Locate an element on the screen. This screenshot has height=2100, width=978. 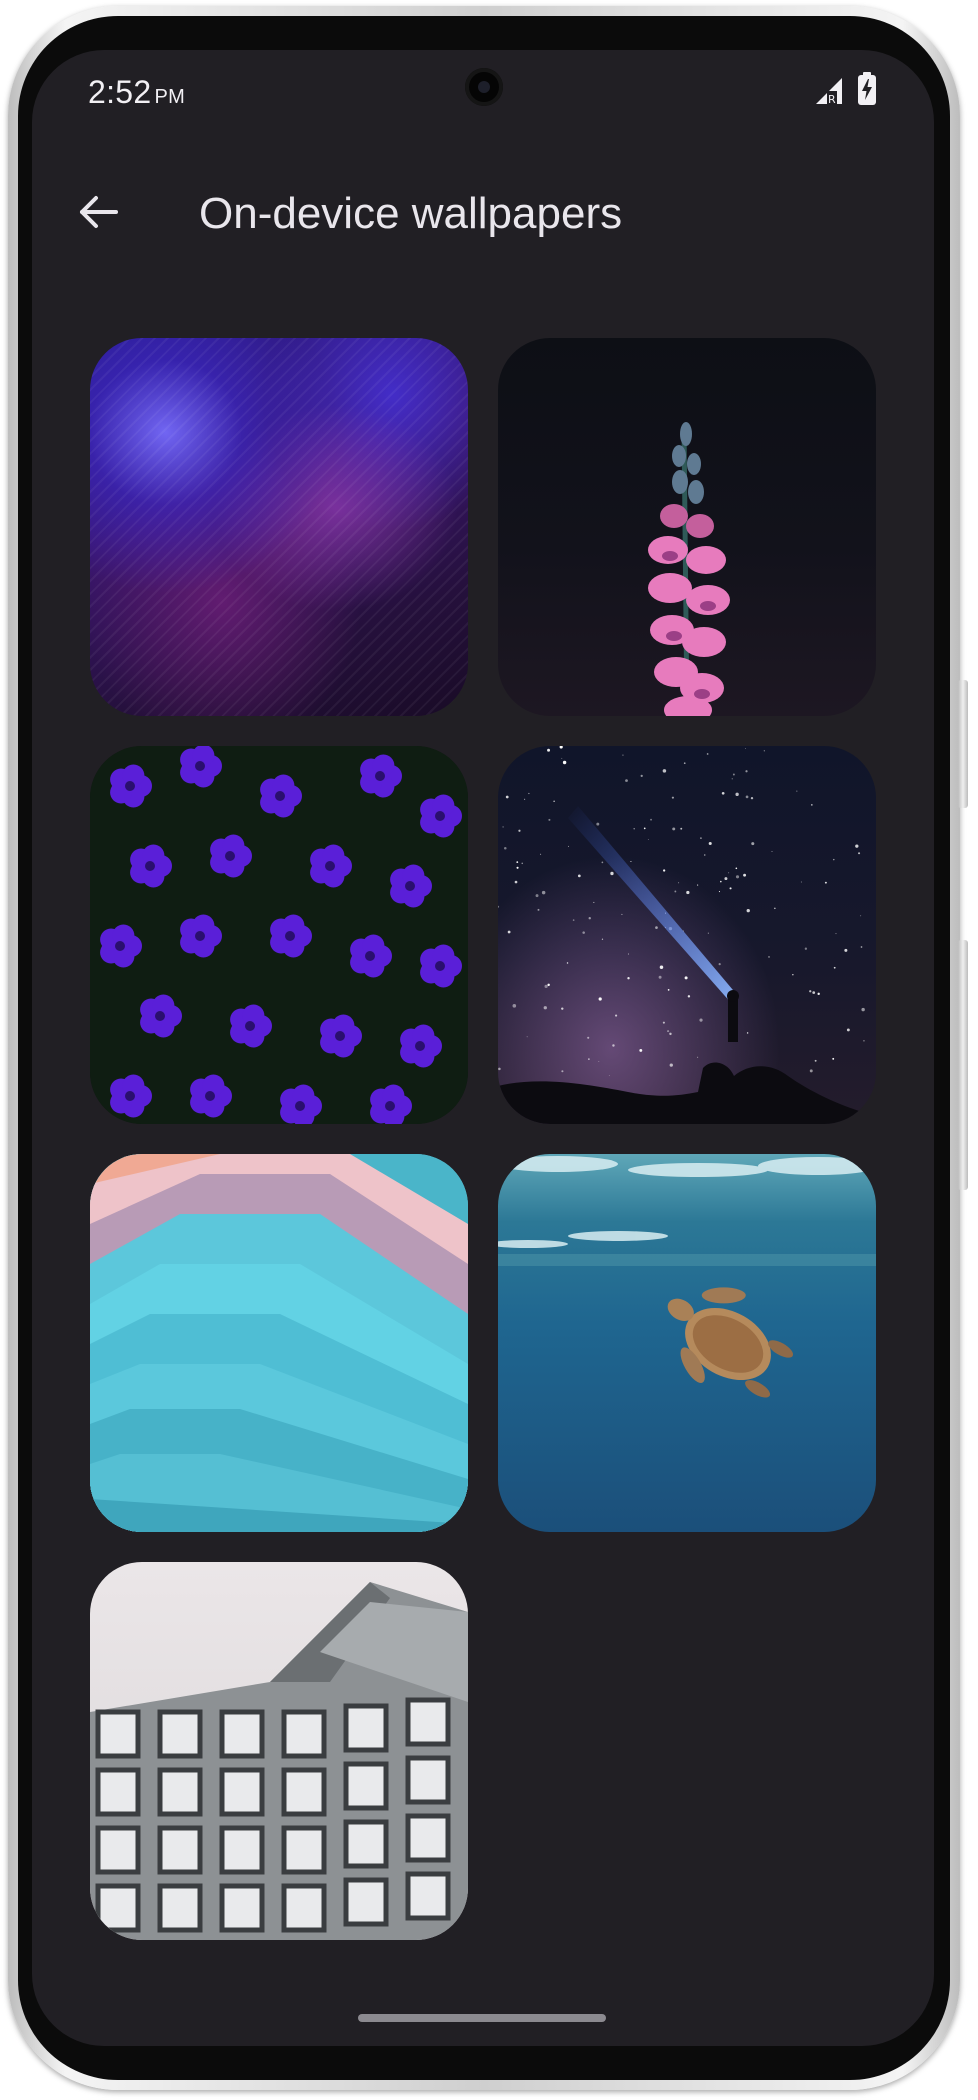
wallpaper-layered-paper is located at coordinates (279, 1343).